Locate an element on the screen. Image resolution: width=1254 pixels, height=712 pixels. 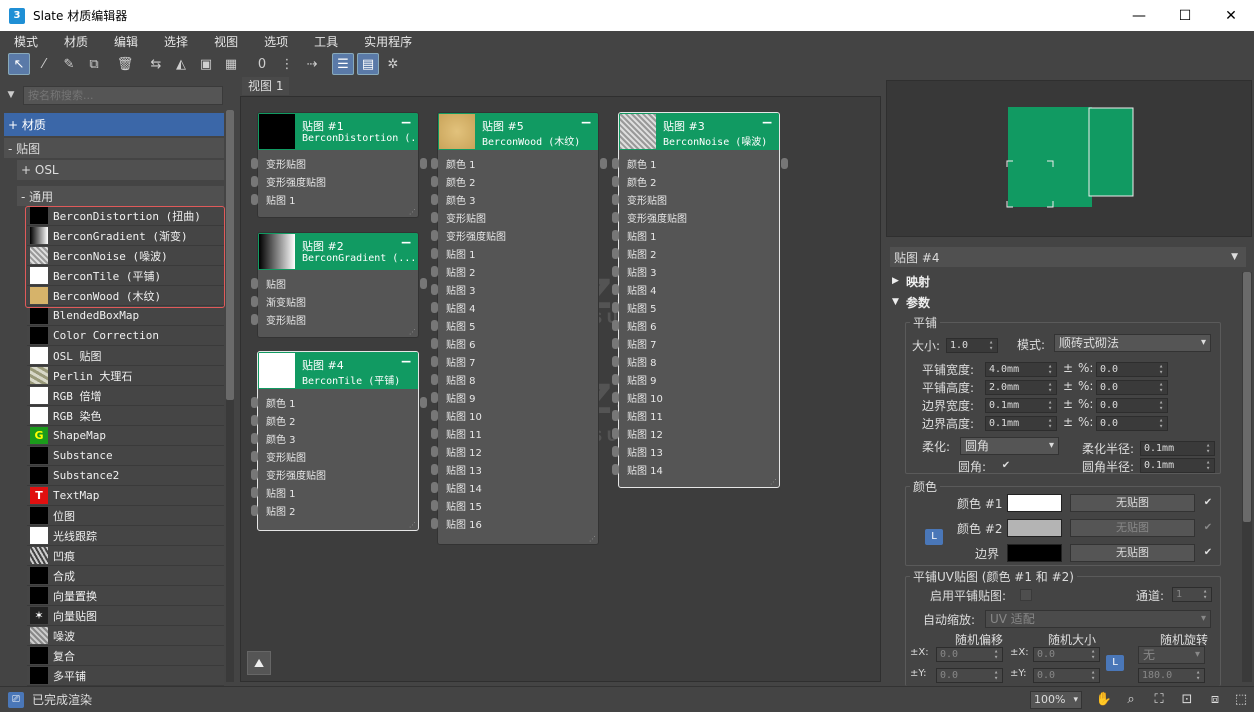
menu-item-6: 工具 is located at coordinates (325, 41).